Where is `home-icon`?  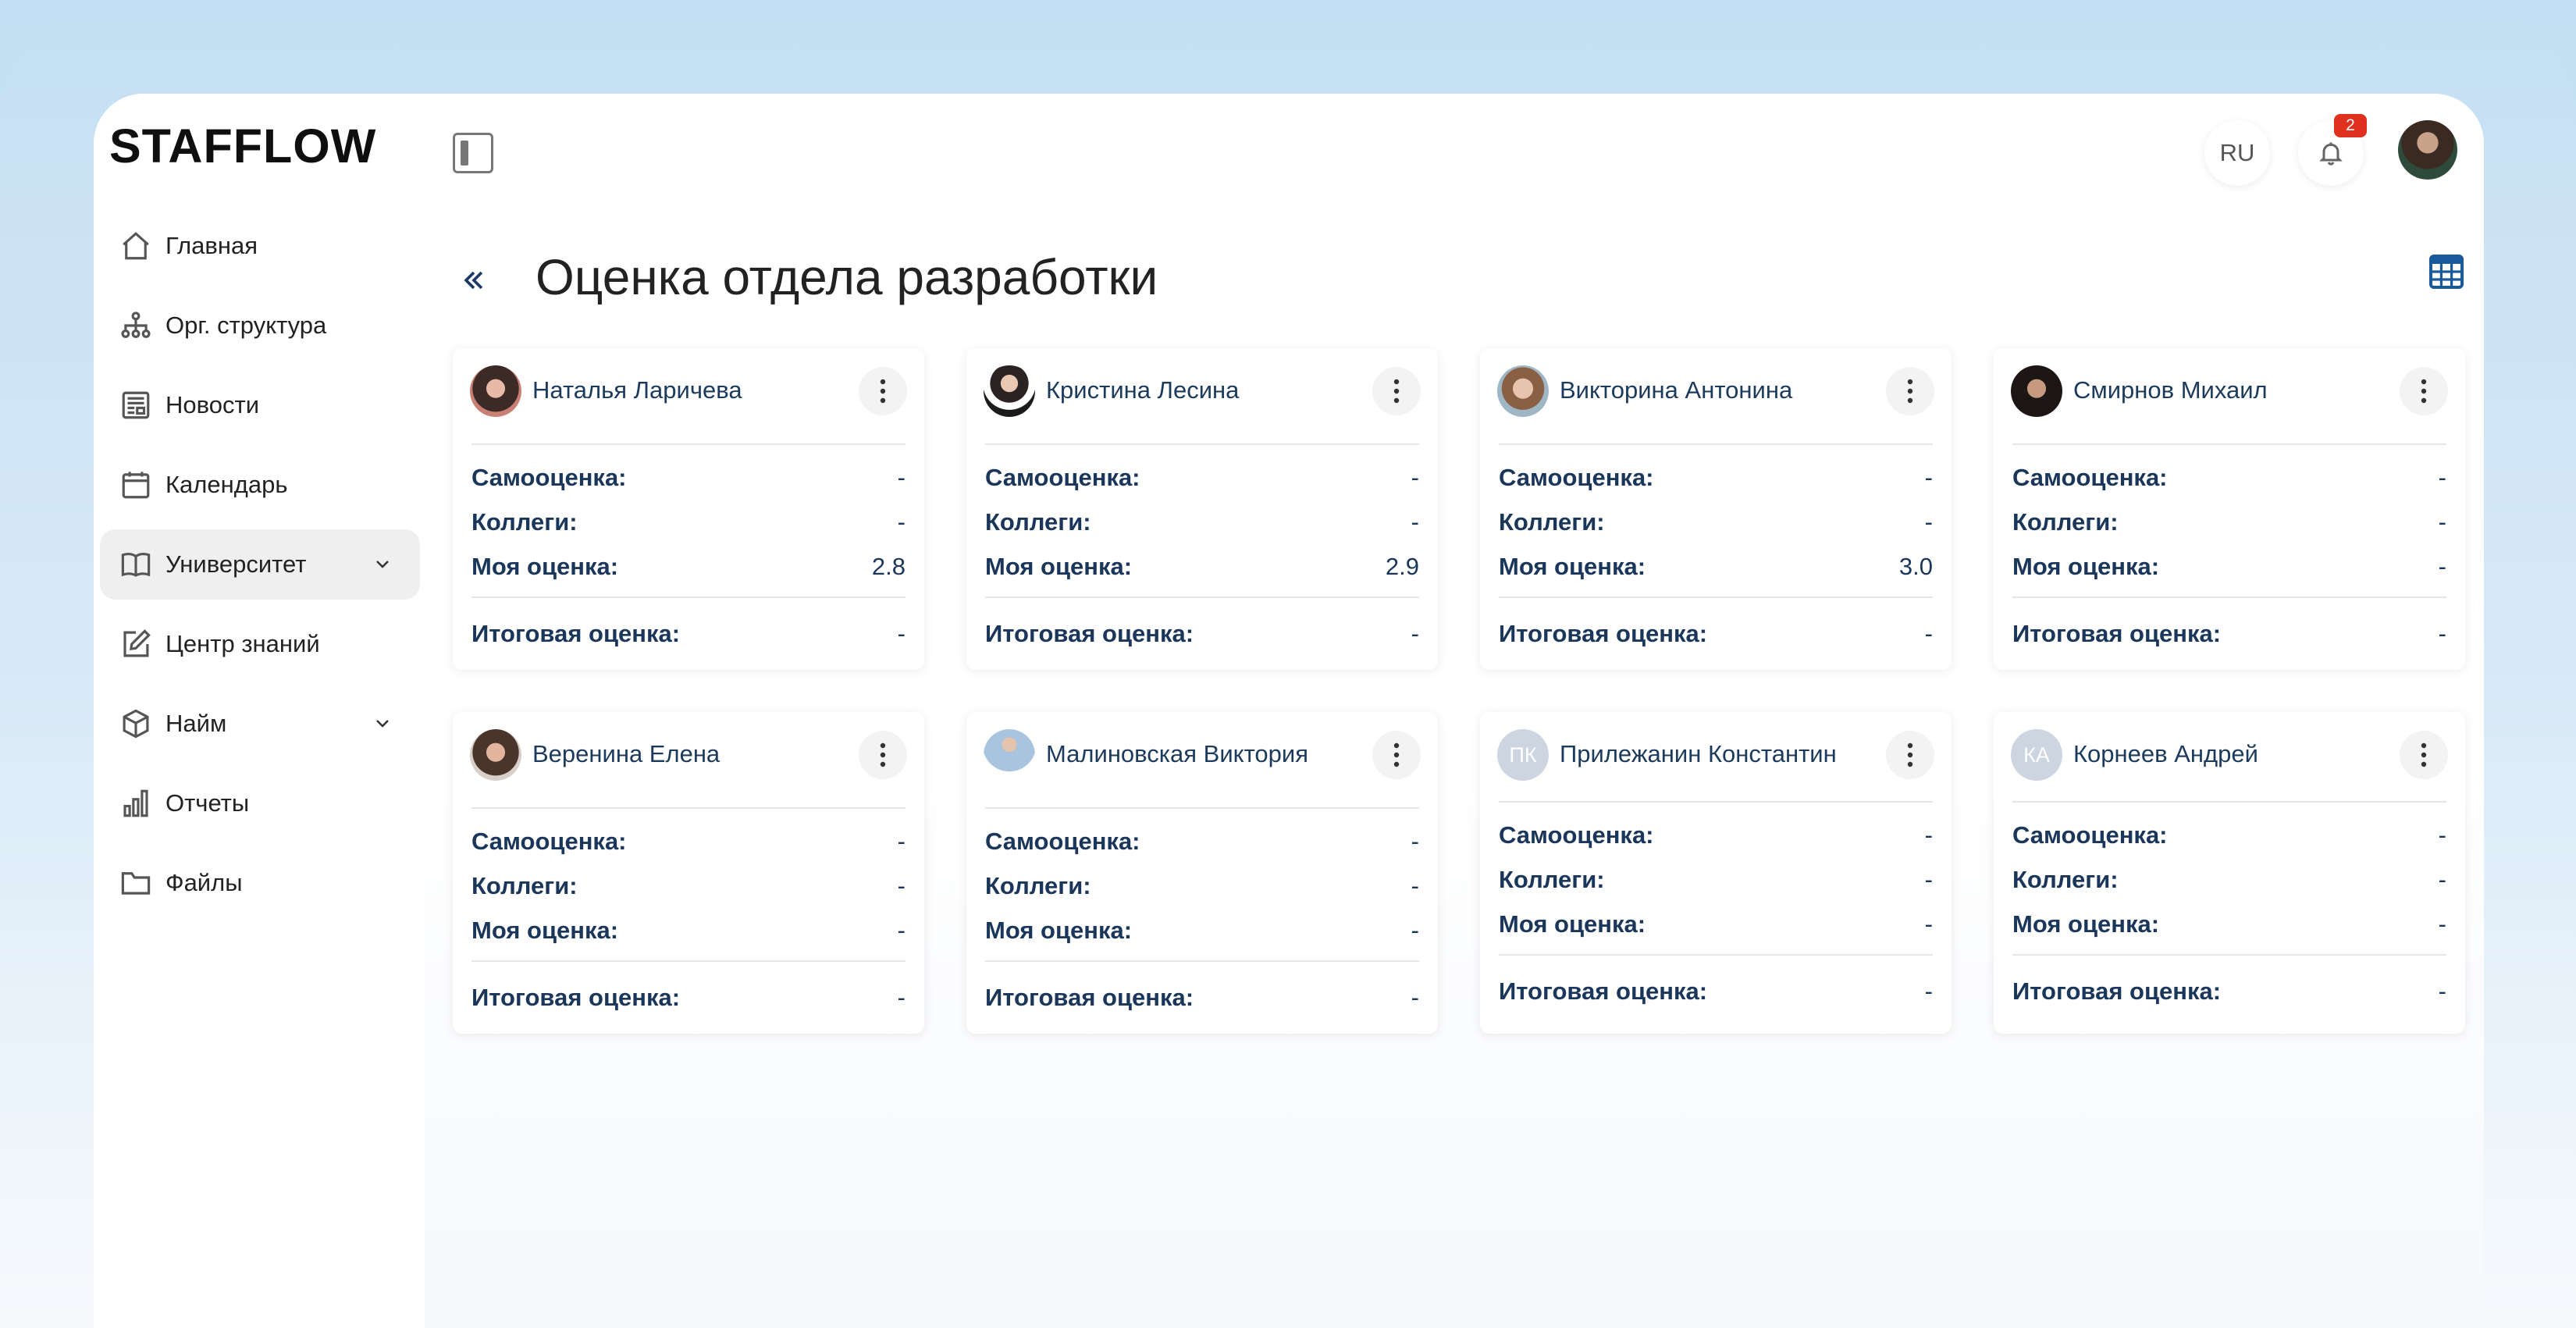 home-icon is located at coordinates (136, 246).